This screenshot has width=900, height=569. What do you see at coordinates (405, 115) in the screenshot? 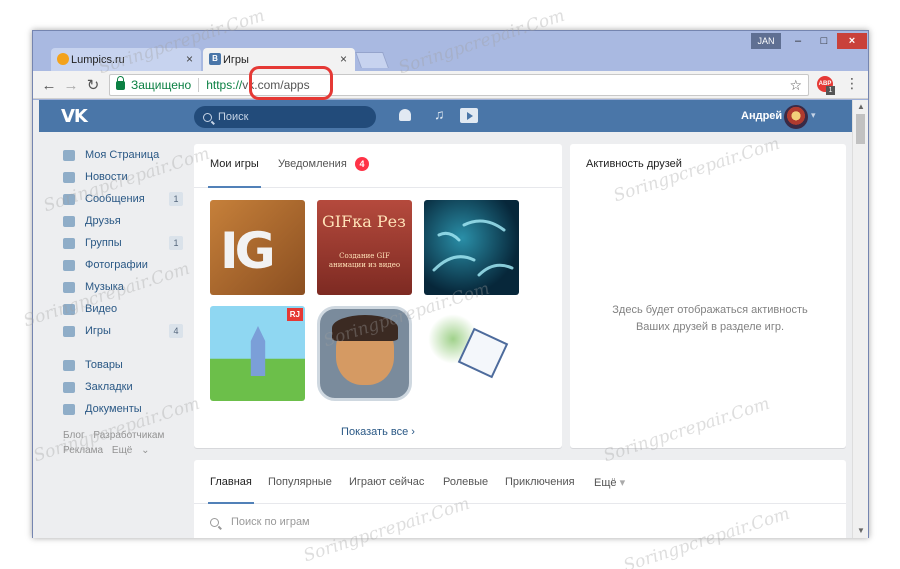
I see `bell-icon` at bounding box center [405, 115].